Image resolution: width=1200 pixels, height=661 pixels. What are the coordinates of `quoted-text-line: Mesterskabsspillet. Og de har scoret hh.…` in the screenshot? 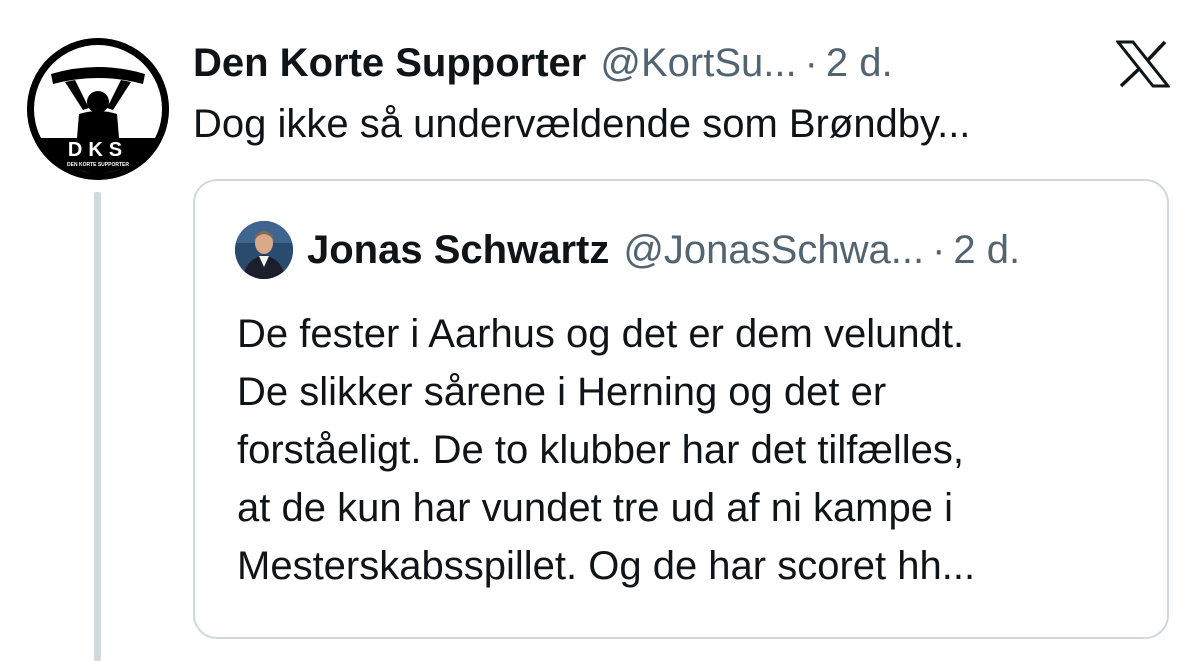 It's located at (606, 566).